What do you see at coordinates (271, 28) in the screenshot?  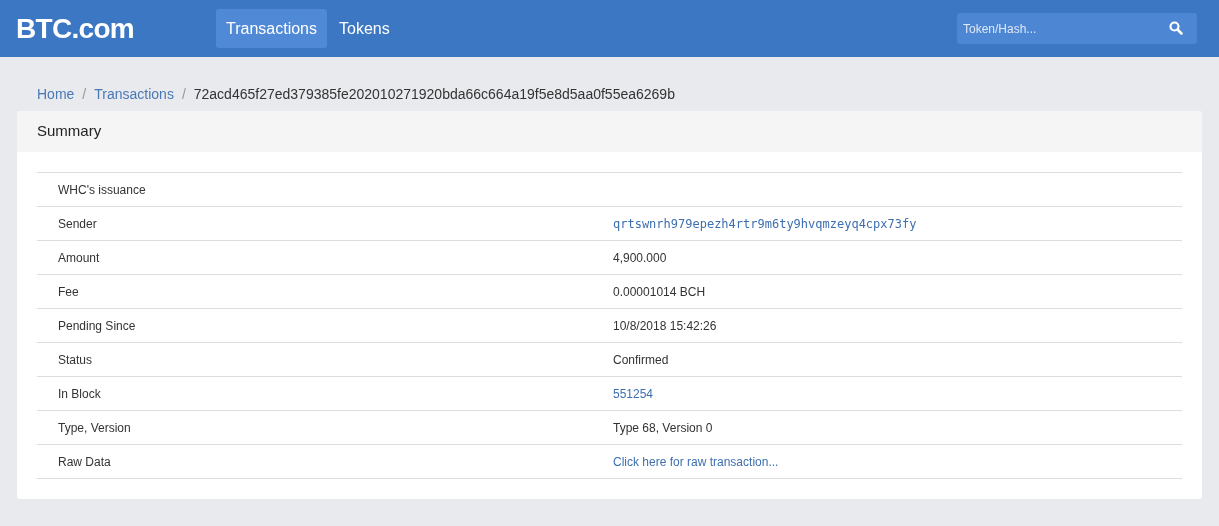 I see `nav-tab: Transactions` at bounding box center [271, 28].